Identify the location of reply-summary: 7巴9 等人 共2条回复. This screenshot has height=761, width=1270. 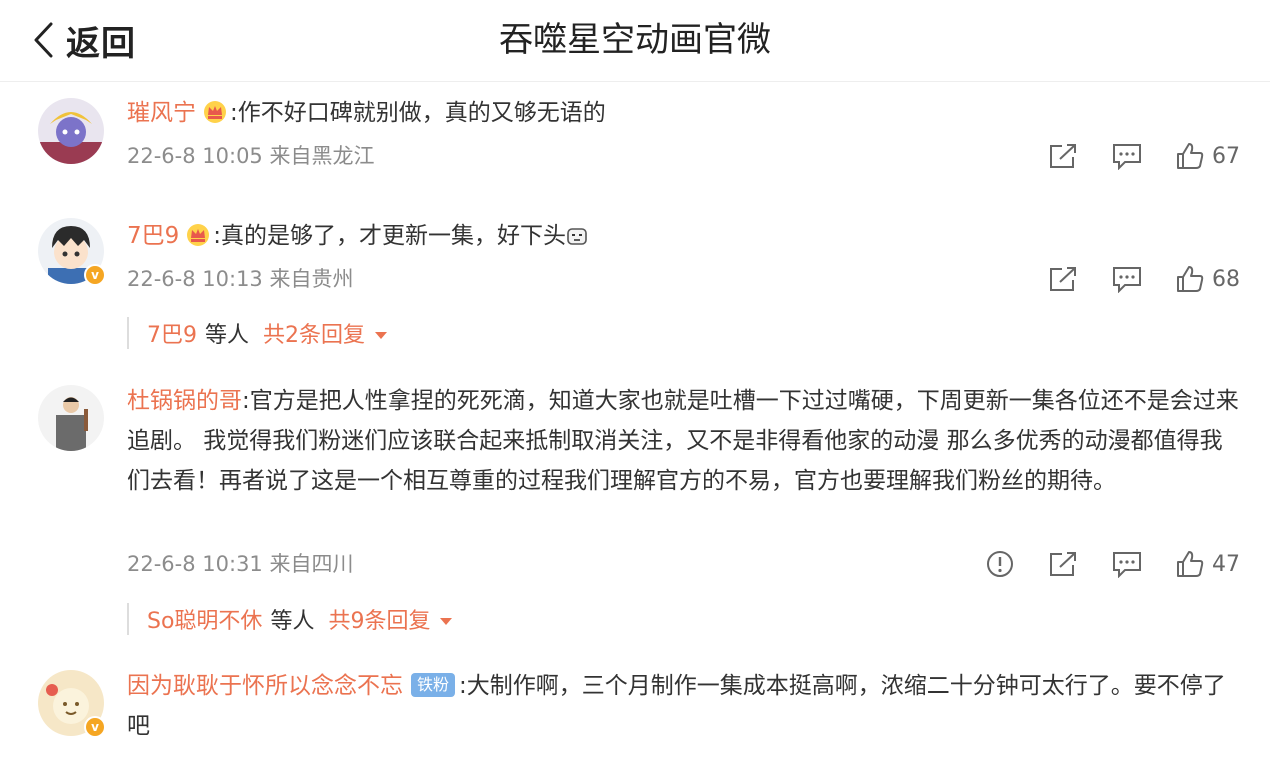
(257, 333).